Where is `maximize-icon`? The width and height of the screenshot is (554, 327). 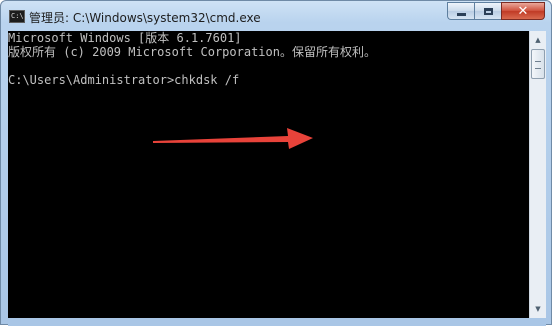 maximize-icon is located at coordinates (488, 11).